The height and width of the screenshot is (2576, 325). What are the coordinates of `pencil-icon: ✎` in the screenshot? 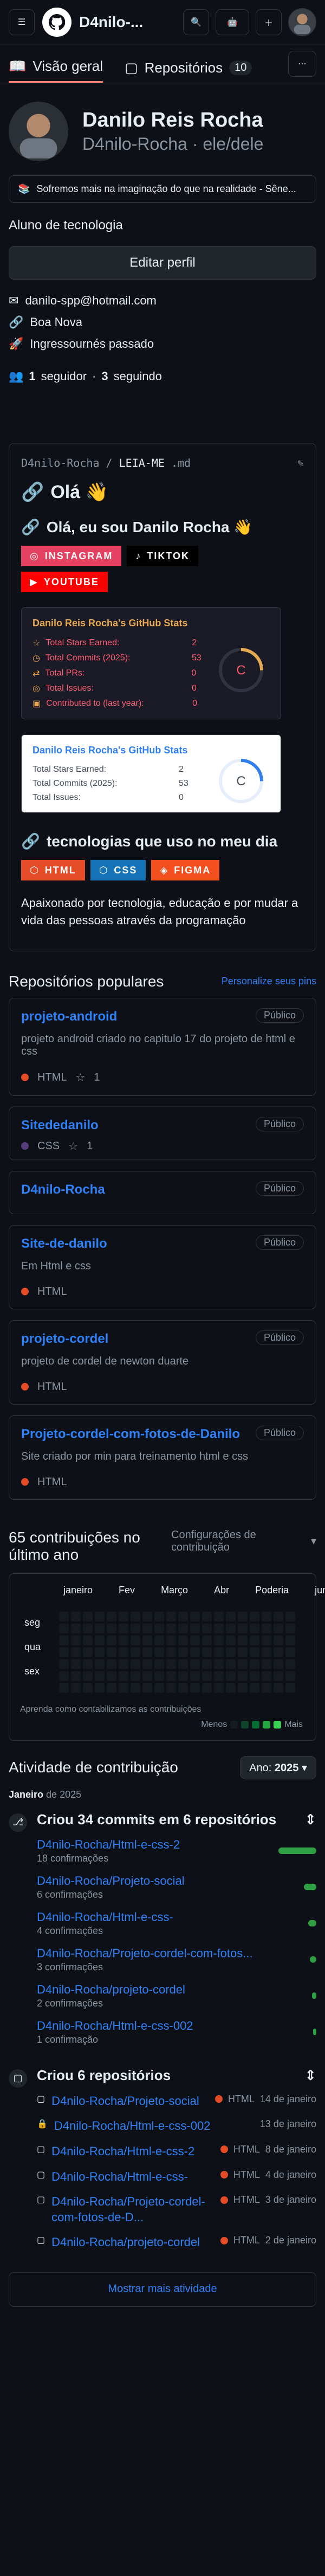 It's located at (300, 462).